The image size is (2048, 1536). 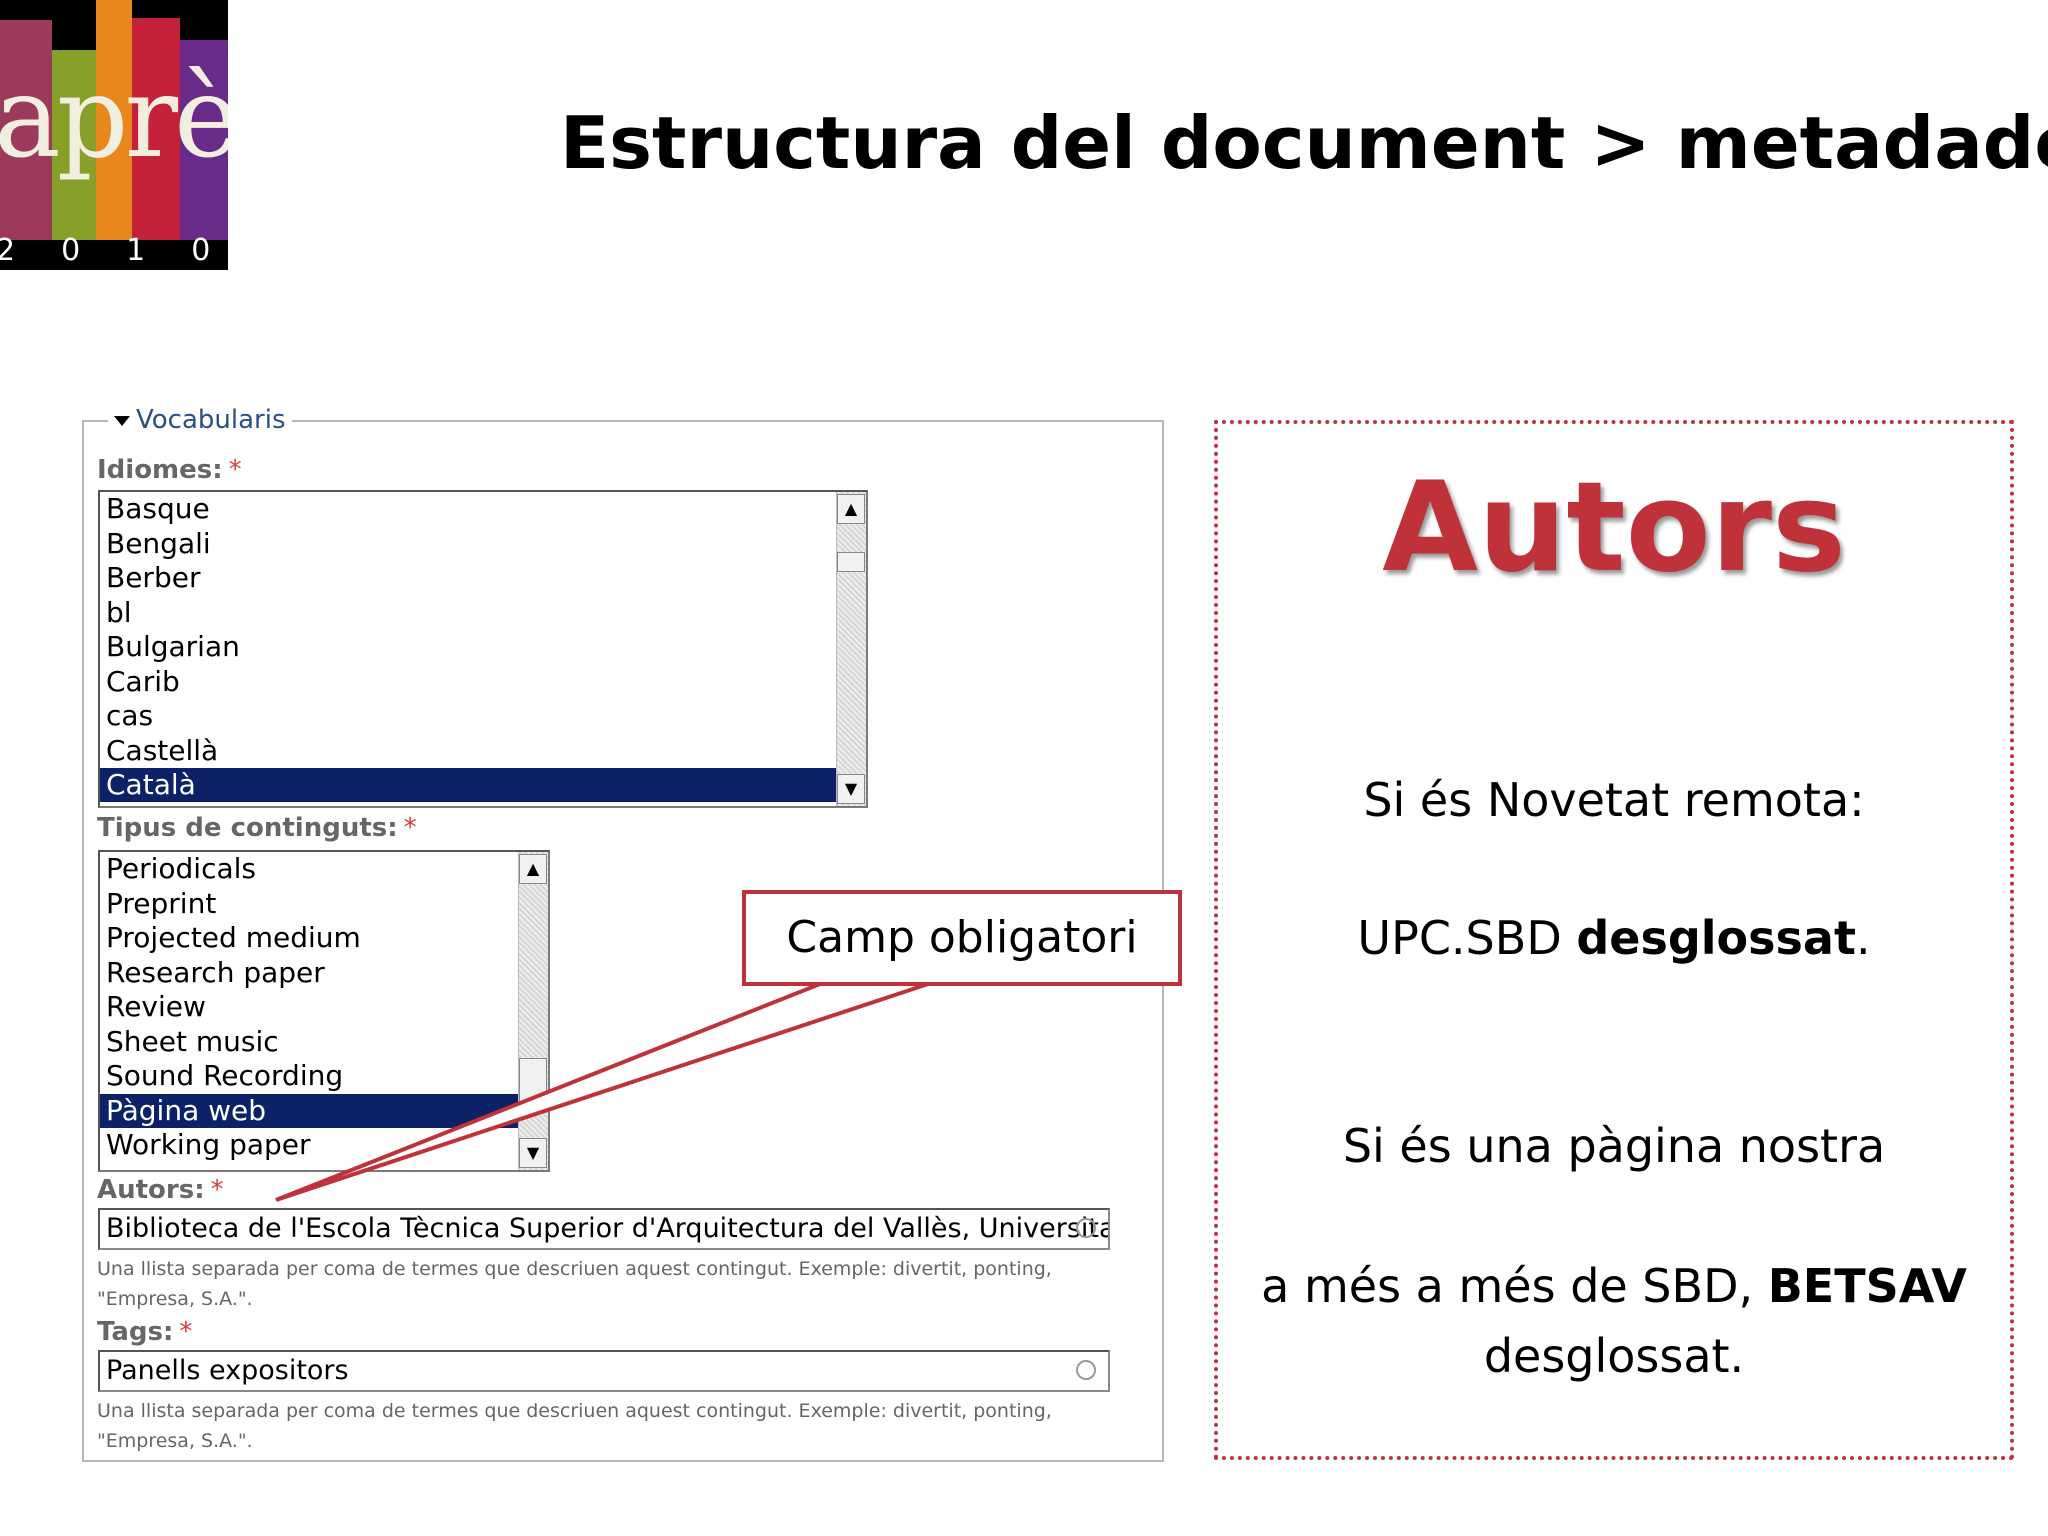 What do you see at coordinates (1614, 1356) in the screenshot?
I see `info-line-5: desglossat.` at bounding box center [1614, 1356].